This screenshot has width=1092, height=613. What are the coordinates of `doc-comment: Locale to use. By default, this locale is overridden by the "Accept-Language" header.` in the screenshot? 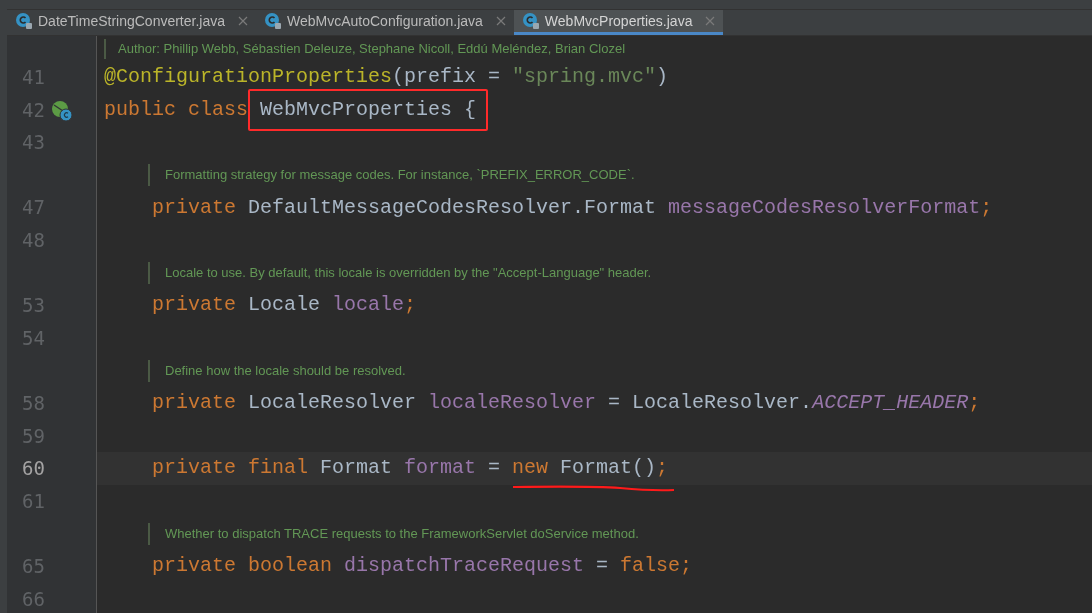 It's located at (408, 273).